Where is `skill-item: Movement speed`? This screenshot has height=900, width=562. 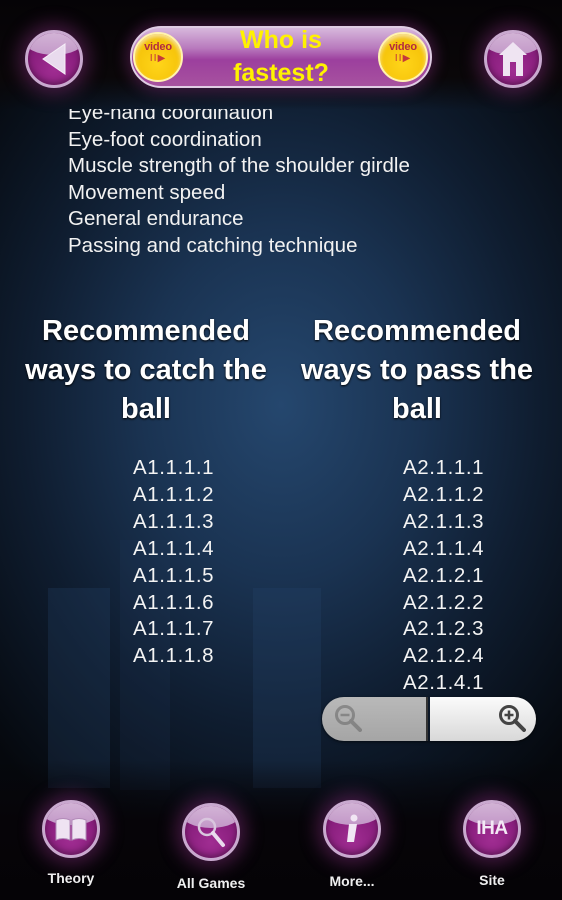 skill-item: Movement speed is located at coordinates (147, 192).